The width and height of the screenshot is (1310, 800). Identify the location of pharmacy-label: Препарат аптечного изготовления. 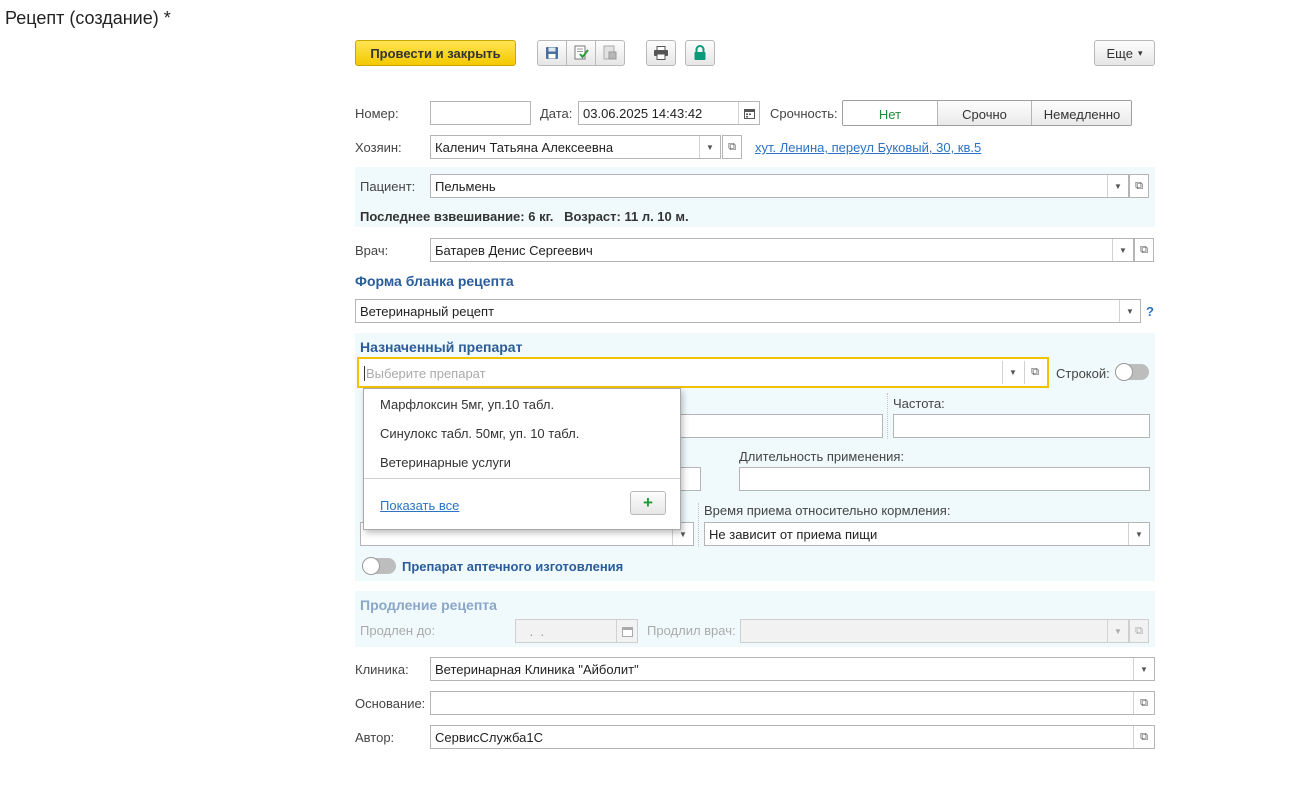
(513, 566).